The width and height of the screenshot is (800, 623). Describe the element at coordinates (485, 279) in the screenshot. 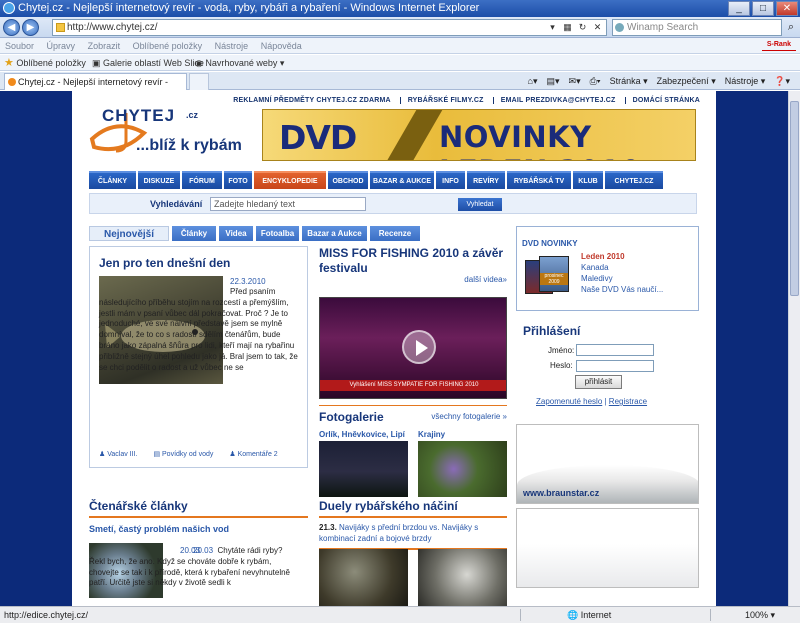

I see `more-videos-link: další videa»` at that location.